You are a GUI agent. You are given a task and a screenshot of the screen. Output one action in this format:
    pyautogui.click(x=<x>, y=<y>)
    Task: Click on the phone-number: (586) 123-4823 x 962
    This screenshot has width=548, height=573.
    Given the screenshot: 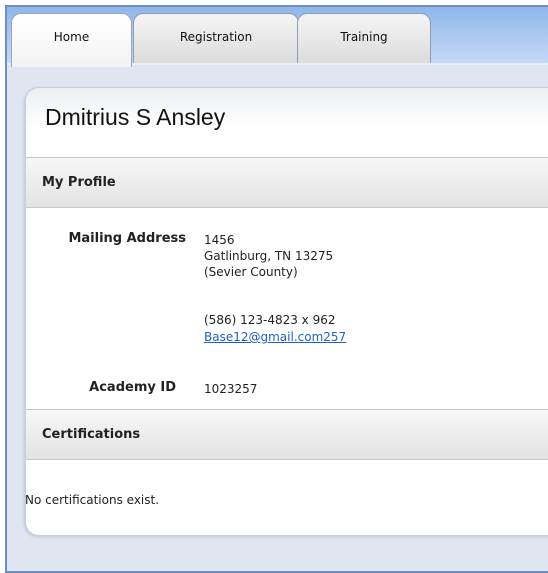 What is the action you would take?
    pyautogui.click(x=270, y=320)
    